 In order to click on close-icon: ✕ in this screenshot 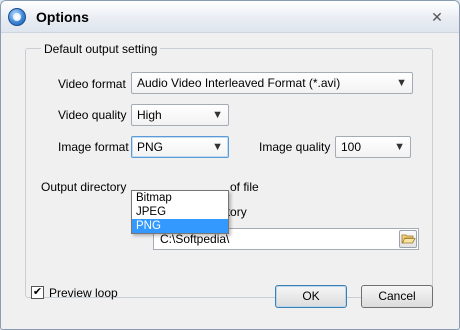, I will do `click(437, 17)`.